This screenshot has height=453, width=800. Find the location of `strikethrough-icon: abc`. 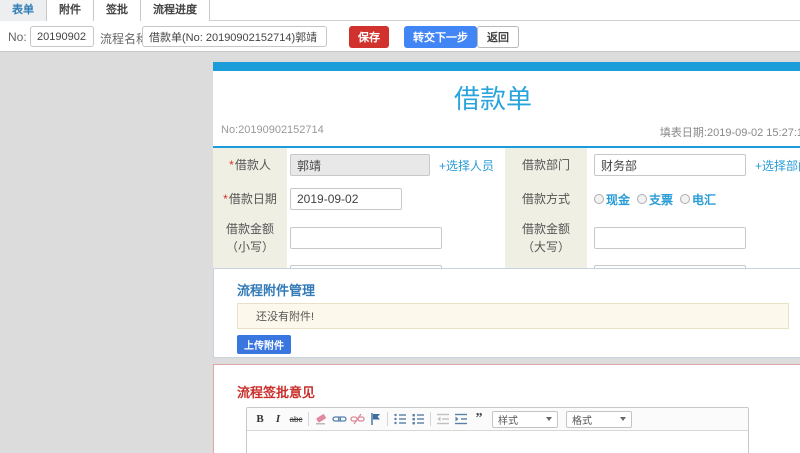

strikethrough-icon: abc is located at coordinates (296, 419).